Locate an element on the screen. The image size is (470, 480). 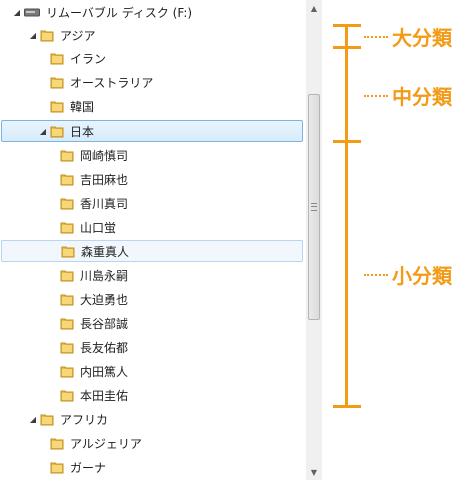
tree-item-label: 内田篤人 is located at coordinates (104, 371).